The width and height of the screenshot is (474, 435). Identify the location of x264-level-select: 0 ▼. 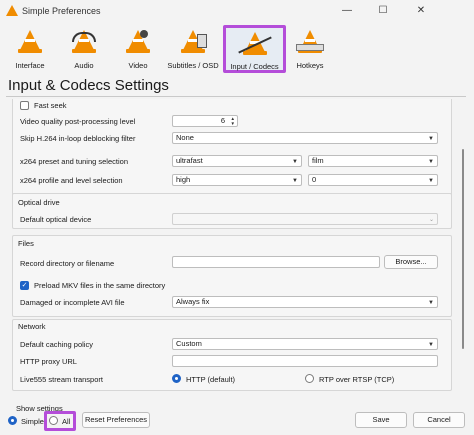
(373, 180).